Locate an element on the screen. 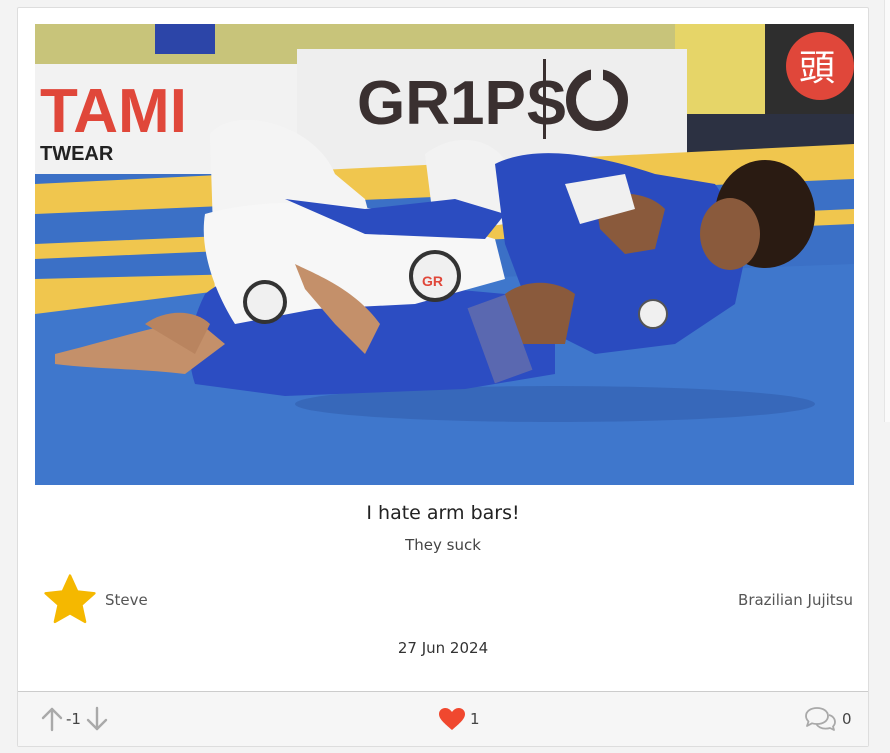 This screenshot has width=890, height=753. chat-bubbles-icon is located at coordinates (820, 719).